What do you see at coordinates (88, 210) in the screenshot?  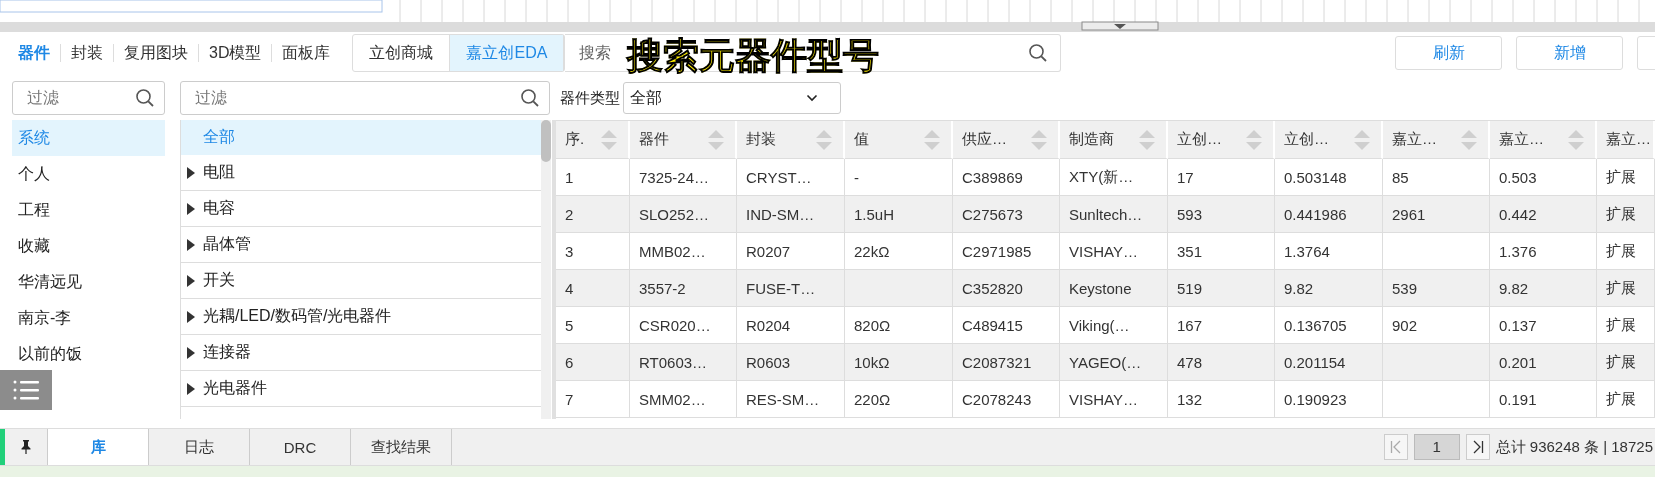 I see `library-item: 工程` at bounding box center [88, 210].